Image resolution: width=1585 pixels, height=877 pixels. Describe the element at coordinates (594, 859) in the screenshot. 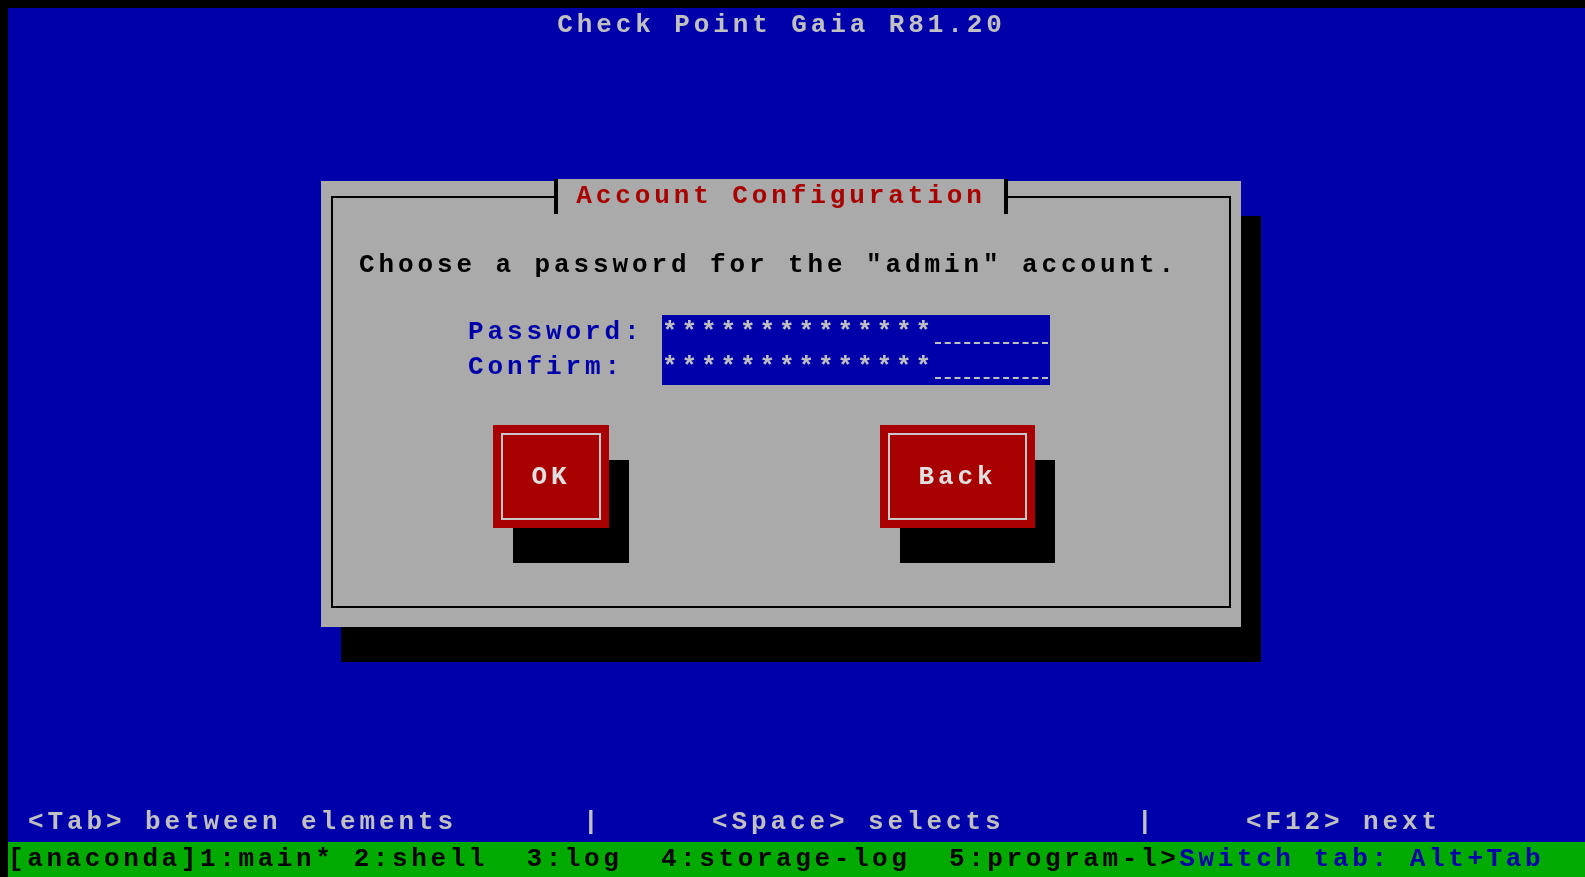

I see `session-list: [anaconda]1:main* 2:shell 3:log 4:storage-log 5:program-l>` at that location.